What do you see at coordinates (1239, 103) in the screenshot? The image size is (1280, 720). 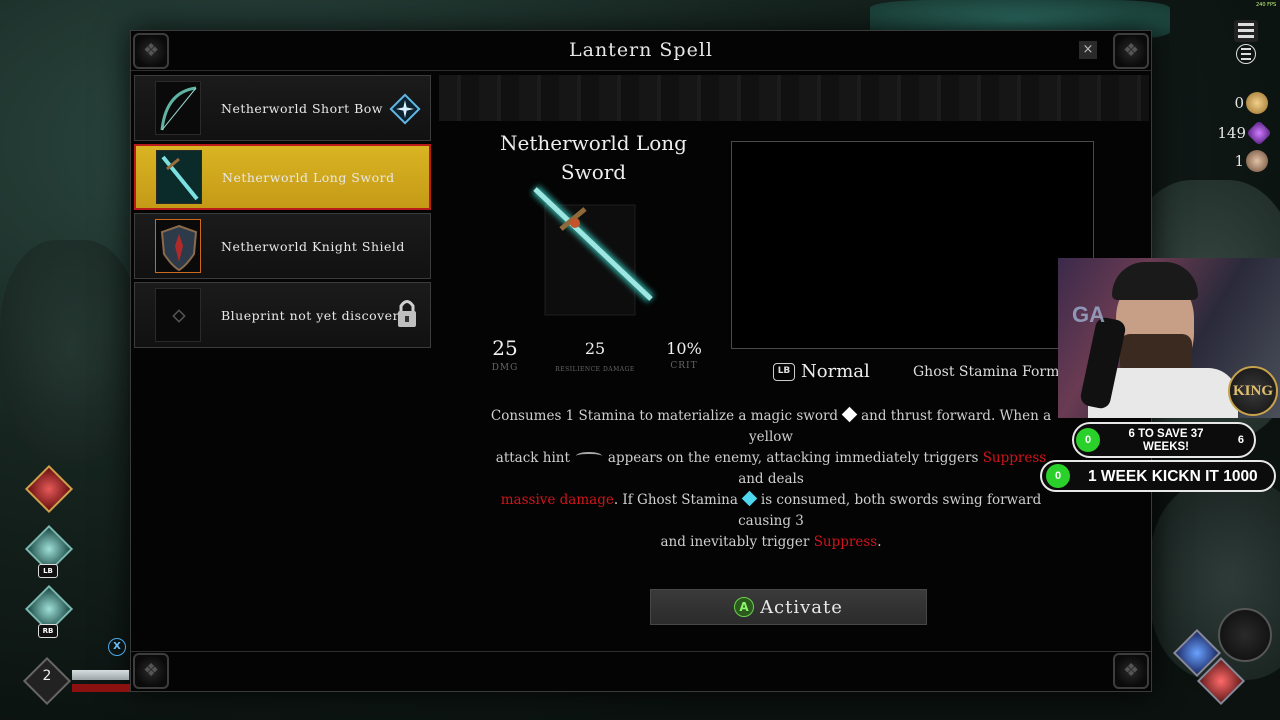 I see `coin-count: 0` at bounding box center [1239, 103].